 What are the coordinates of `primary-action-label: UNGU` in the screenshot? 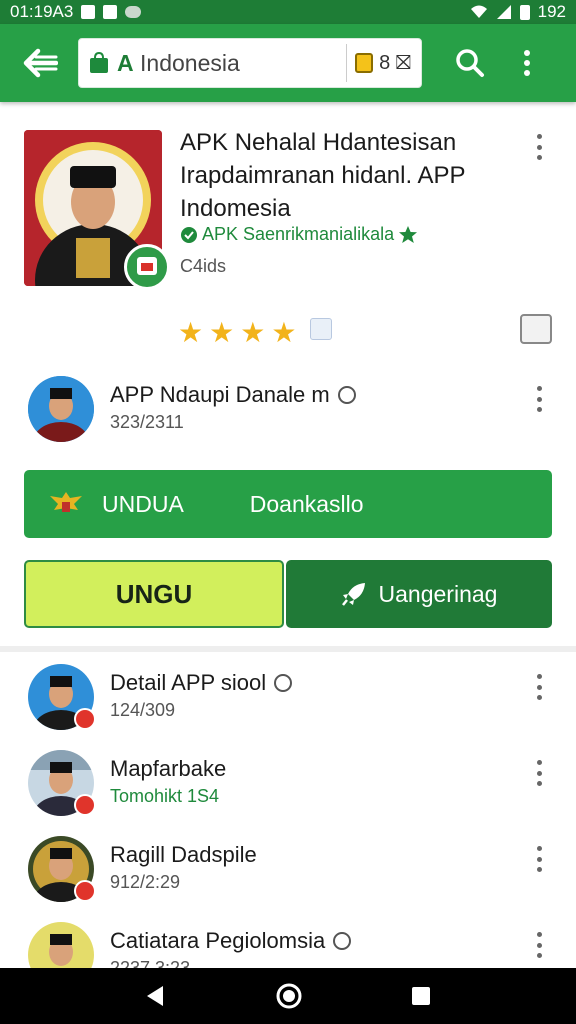 It's located at (154, 593).